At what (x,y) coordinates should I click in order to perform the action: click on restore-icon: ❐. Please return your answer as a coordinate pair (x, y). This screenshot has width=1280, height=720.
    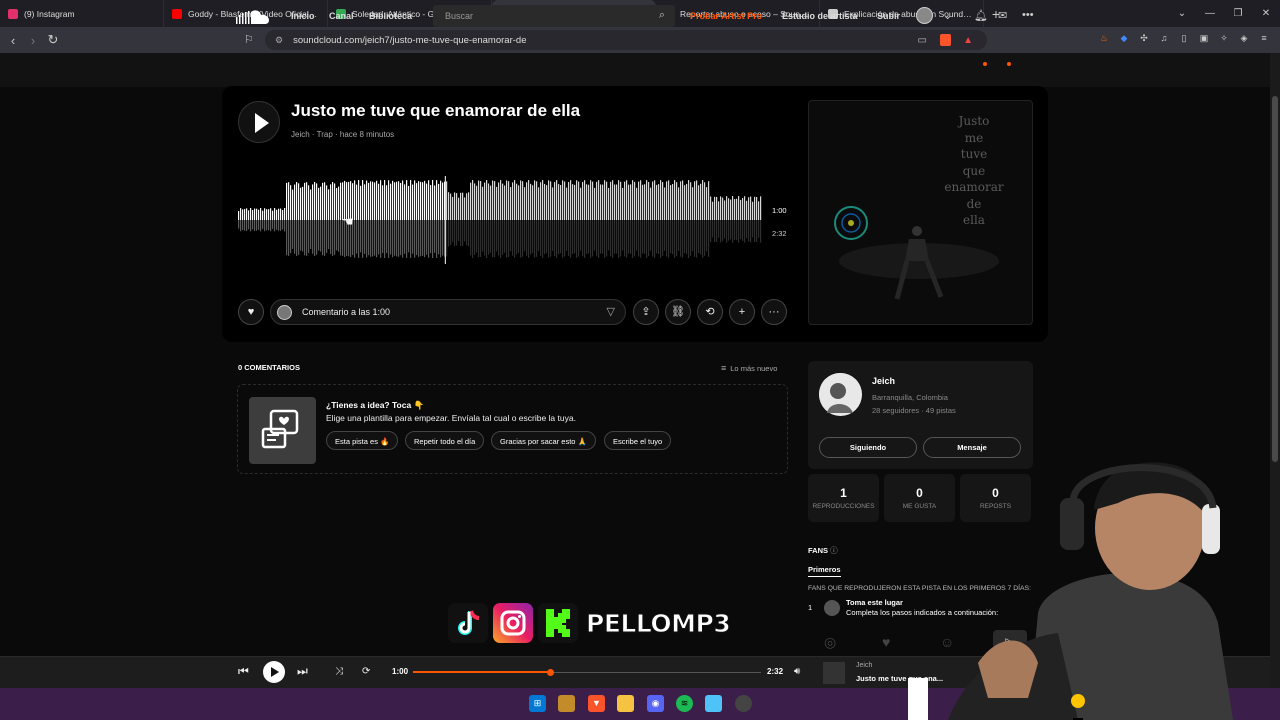
    Looking at the image, I should click on (1238, 13).